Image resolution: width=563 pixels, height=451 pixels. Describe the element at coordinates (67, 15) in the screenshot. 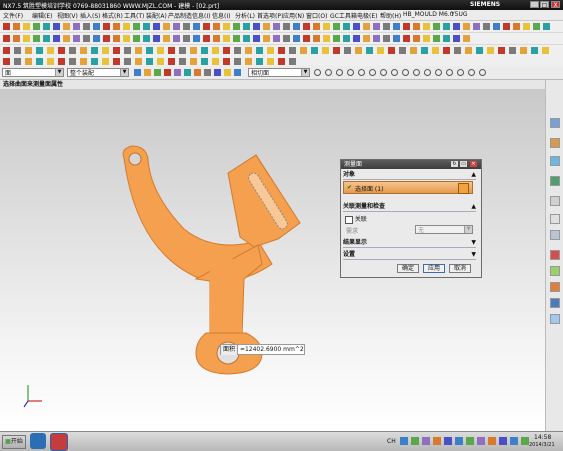

I see `menu-view: 视图(V)` at that location.